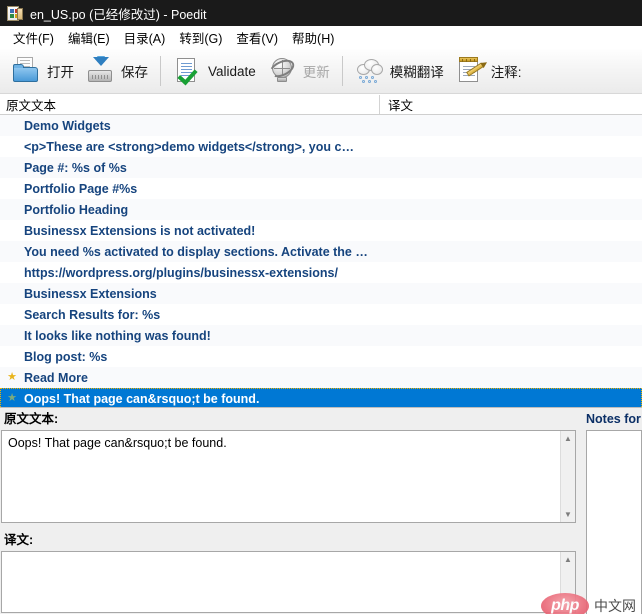 The image size is (642, 614). I want to click on notes-button: 注释:, so click(489, 71).